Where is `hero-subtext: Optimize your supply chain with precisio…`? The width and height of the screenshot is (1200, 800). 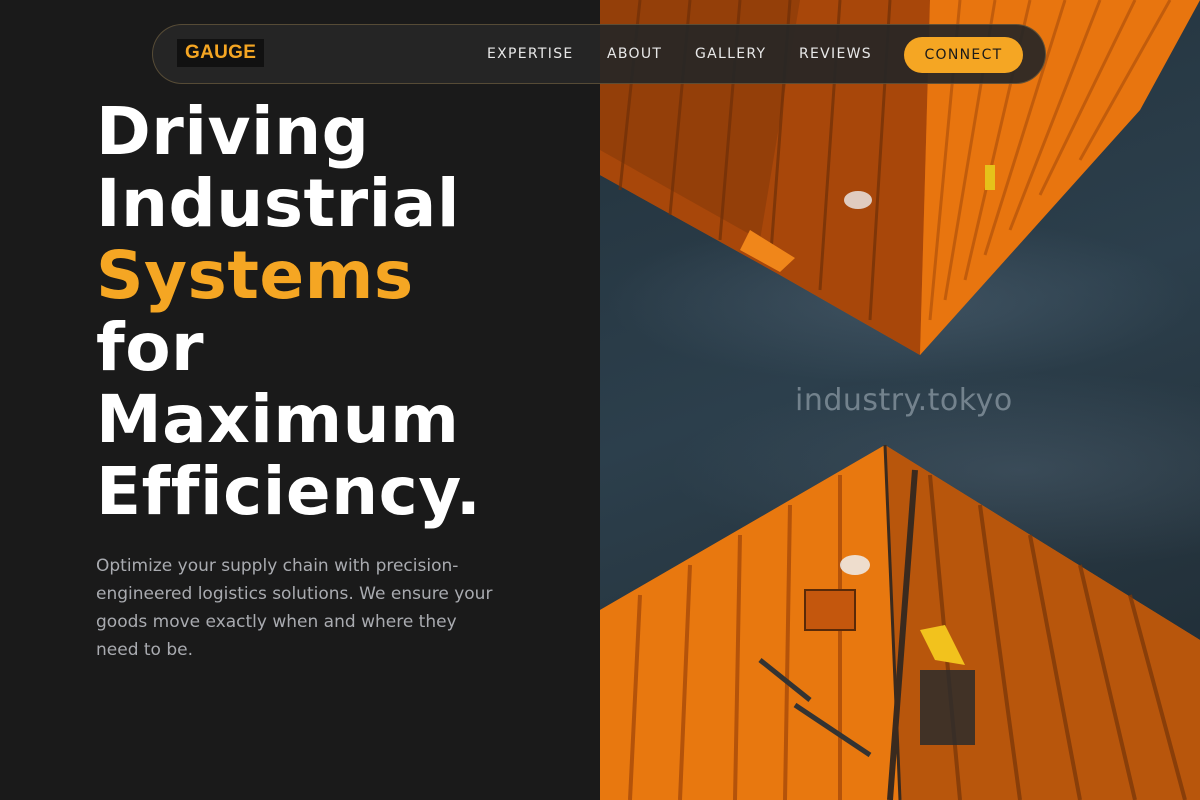
hero-subtext: Optimize your supply chain with precisio… is located at coordinates (294, 608).